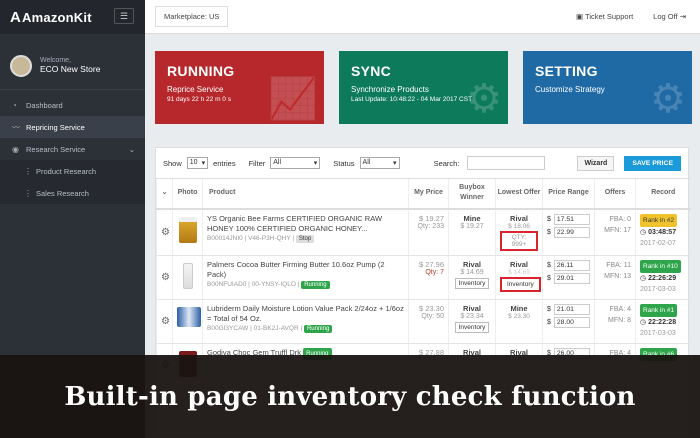 This screenshot has width=700, height=438. I want to click on max-price-input: 22.99, so click(571, 232).